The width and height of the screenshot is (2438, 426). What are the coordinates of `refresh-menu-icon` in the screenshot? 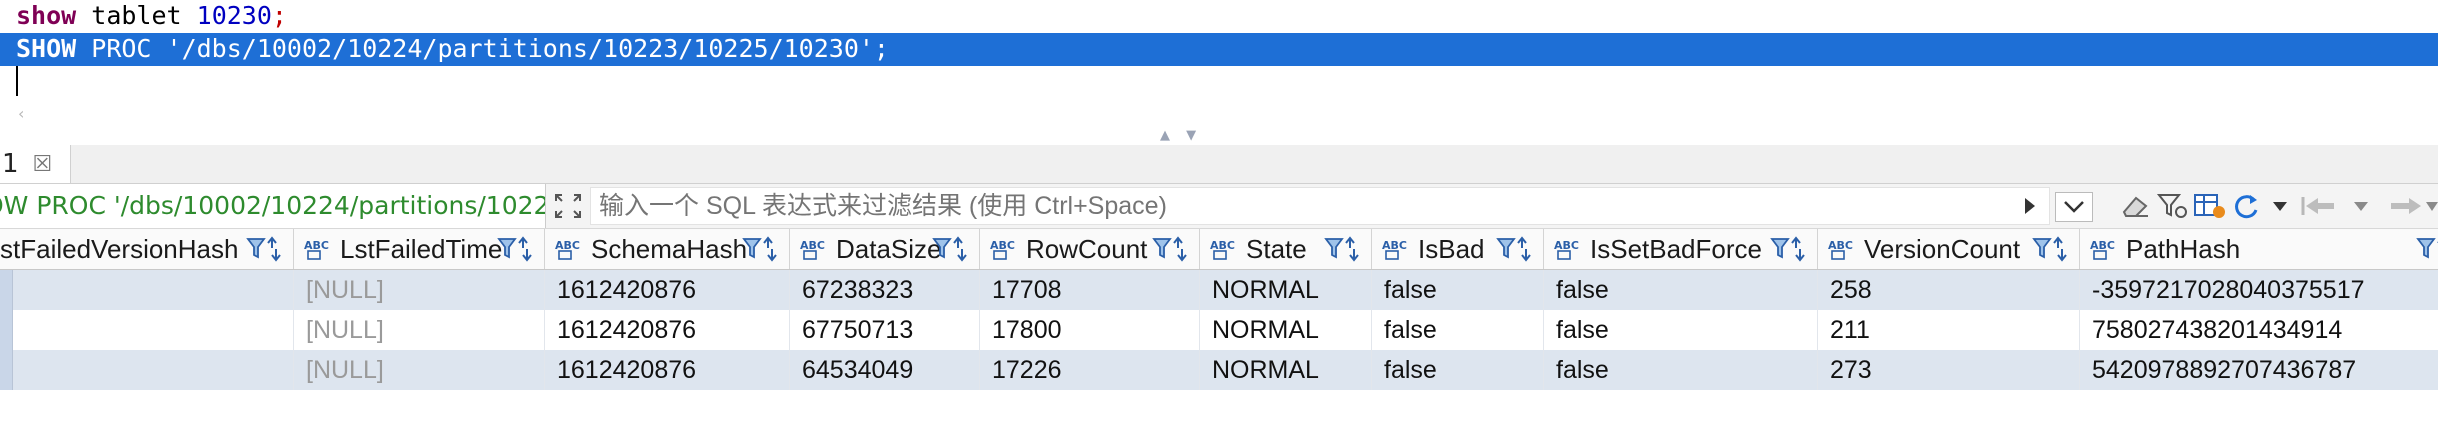 It's located at (2280, 206).